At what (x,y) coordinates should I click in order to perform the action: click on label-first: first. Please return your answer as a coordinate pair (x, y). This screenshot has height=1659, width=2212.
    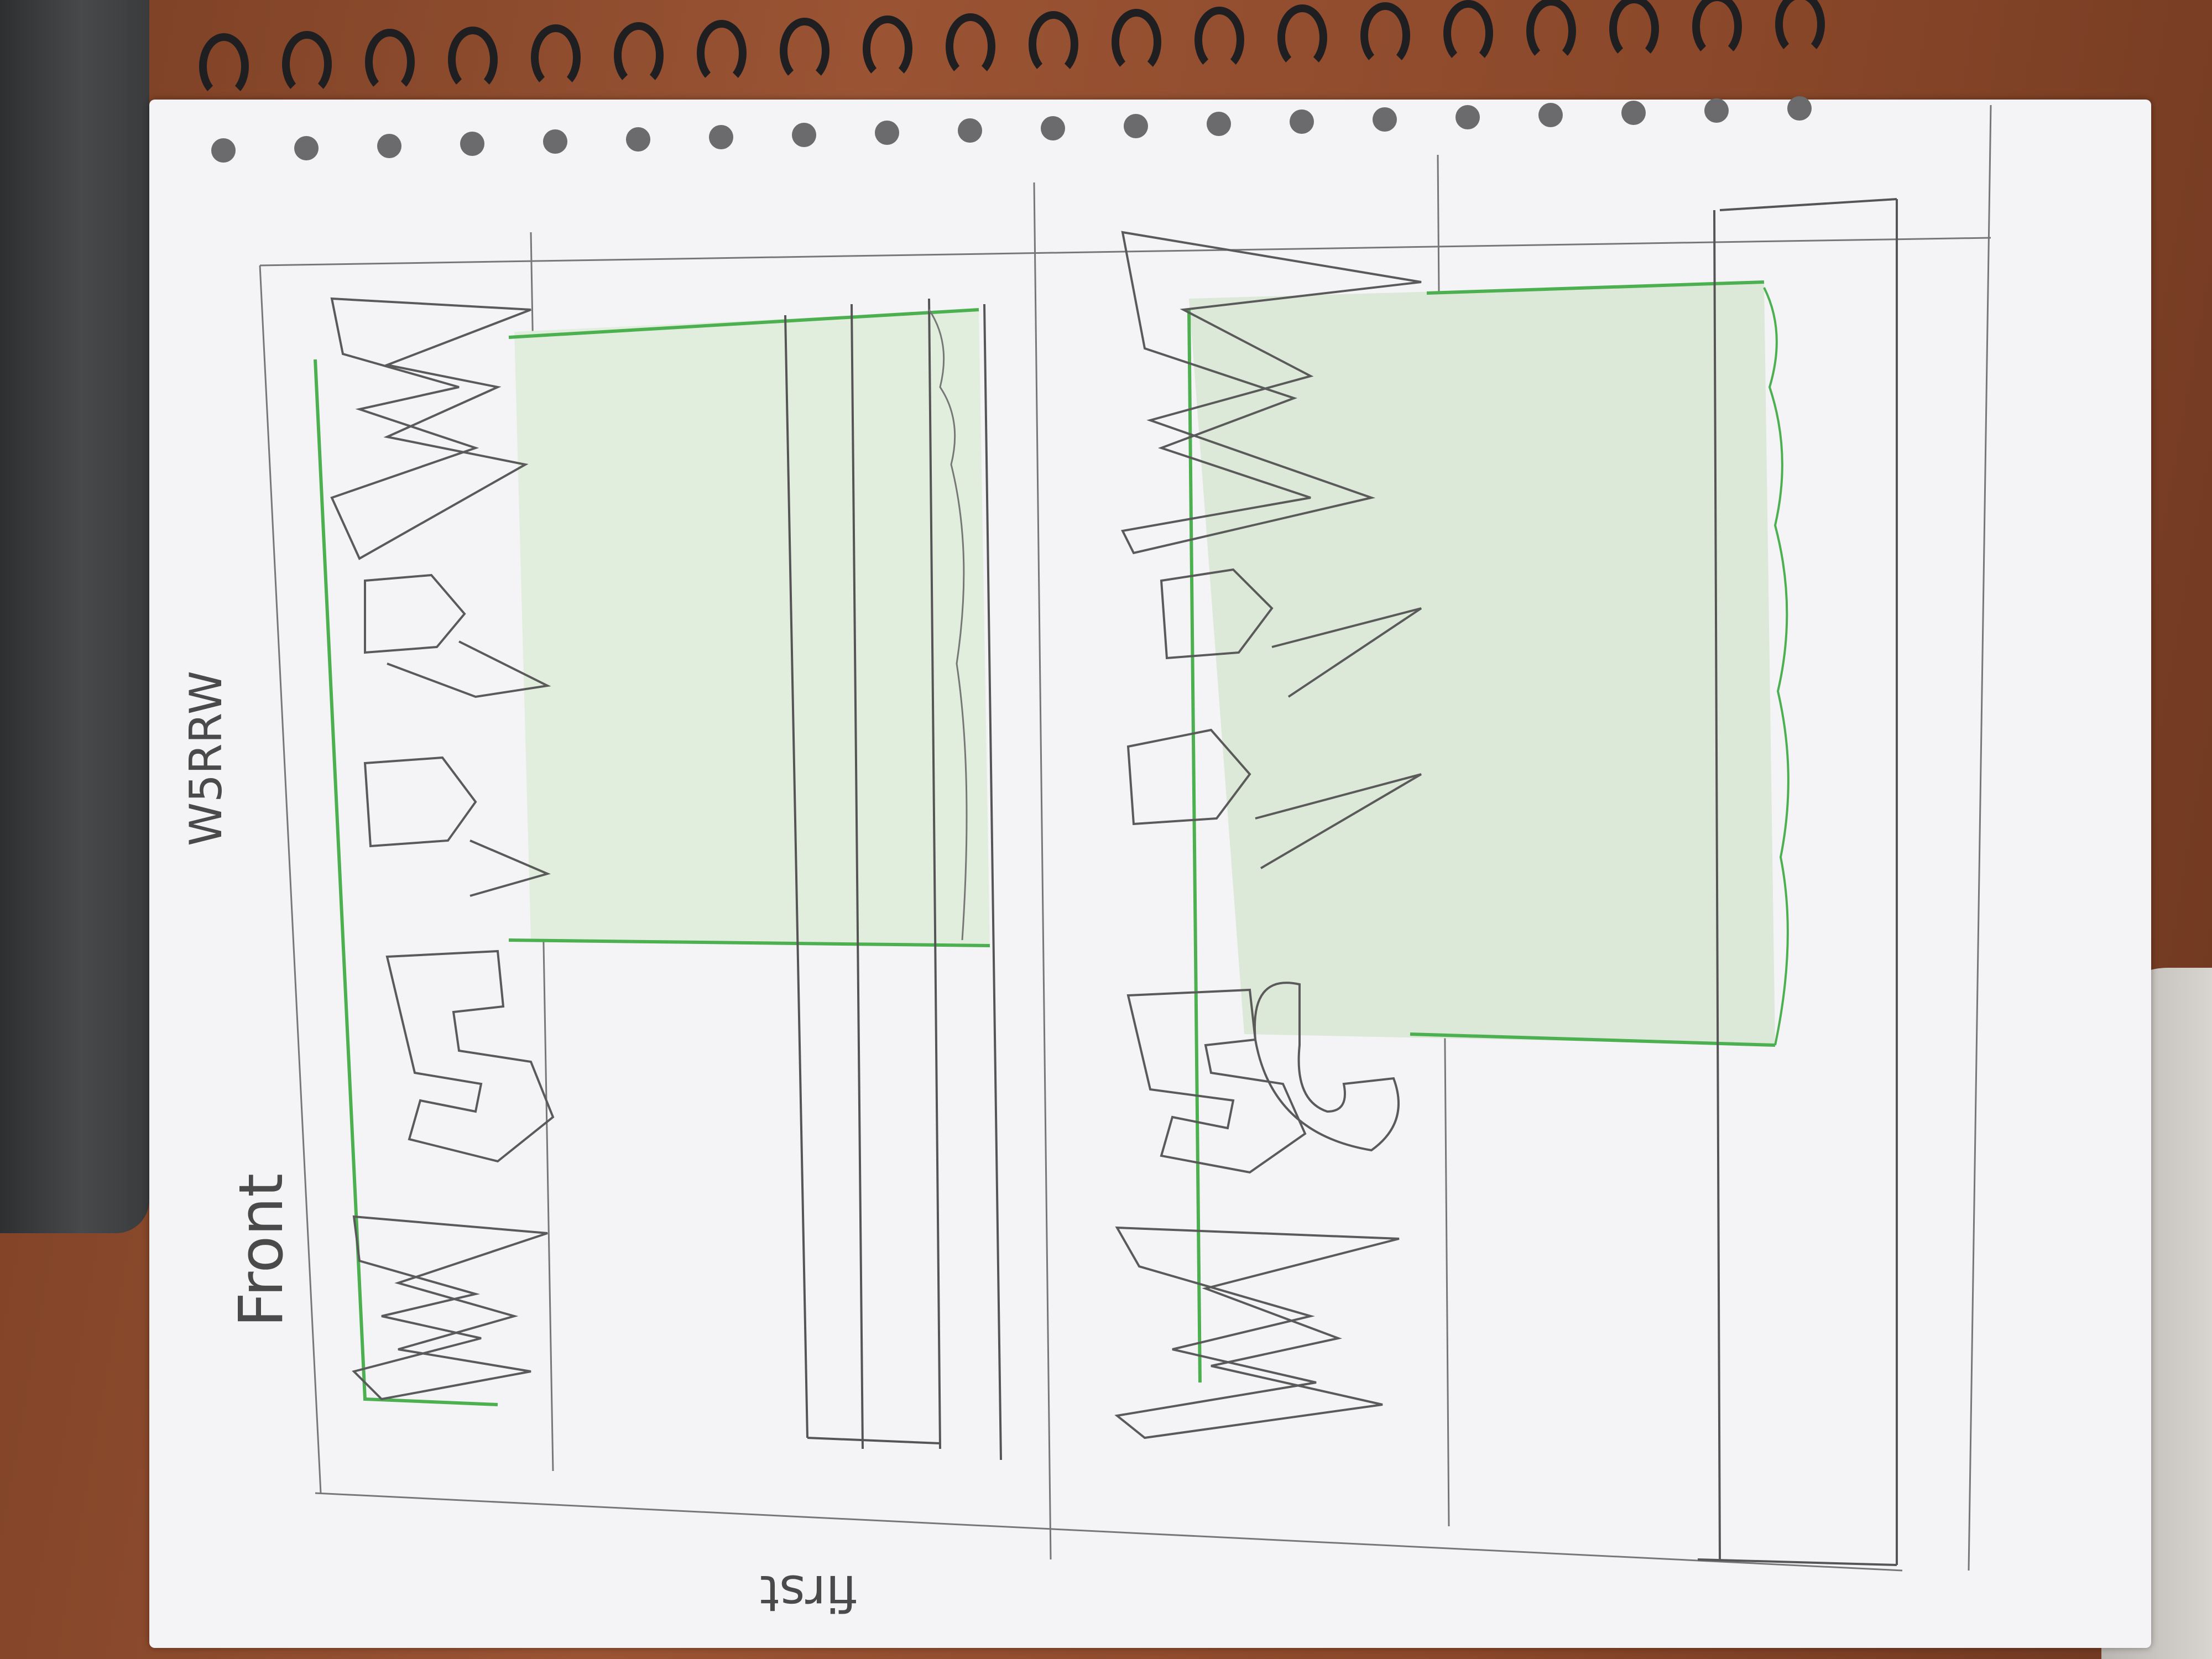
    Looking at the image, I should click on (808, 1593).